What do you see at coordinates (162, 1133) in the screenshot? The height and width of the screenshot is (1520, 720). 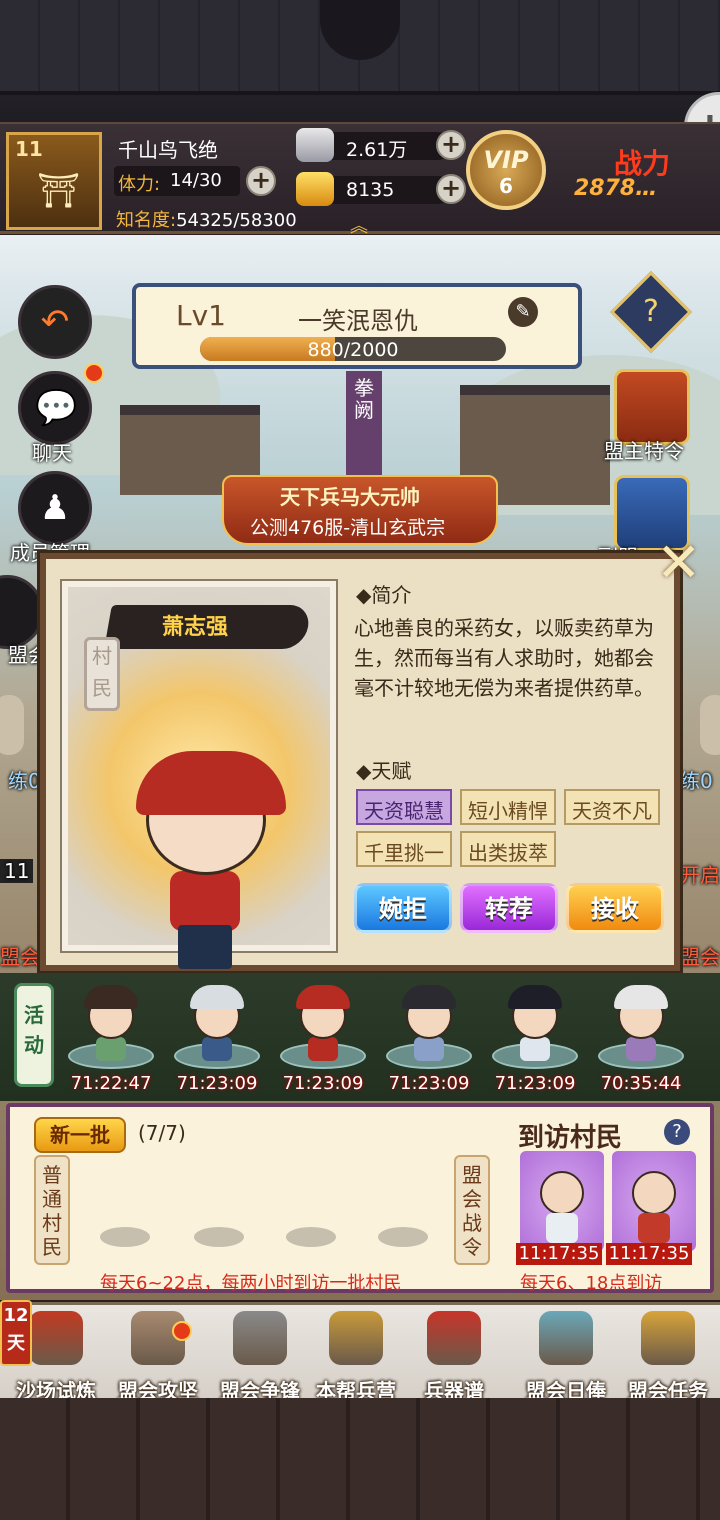 I see `batch-count: (7/7)` at bounding box center [162, 1133].